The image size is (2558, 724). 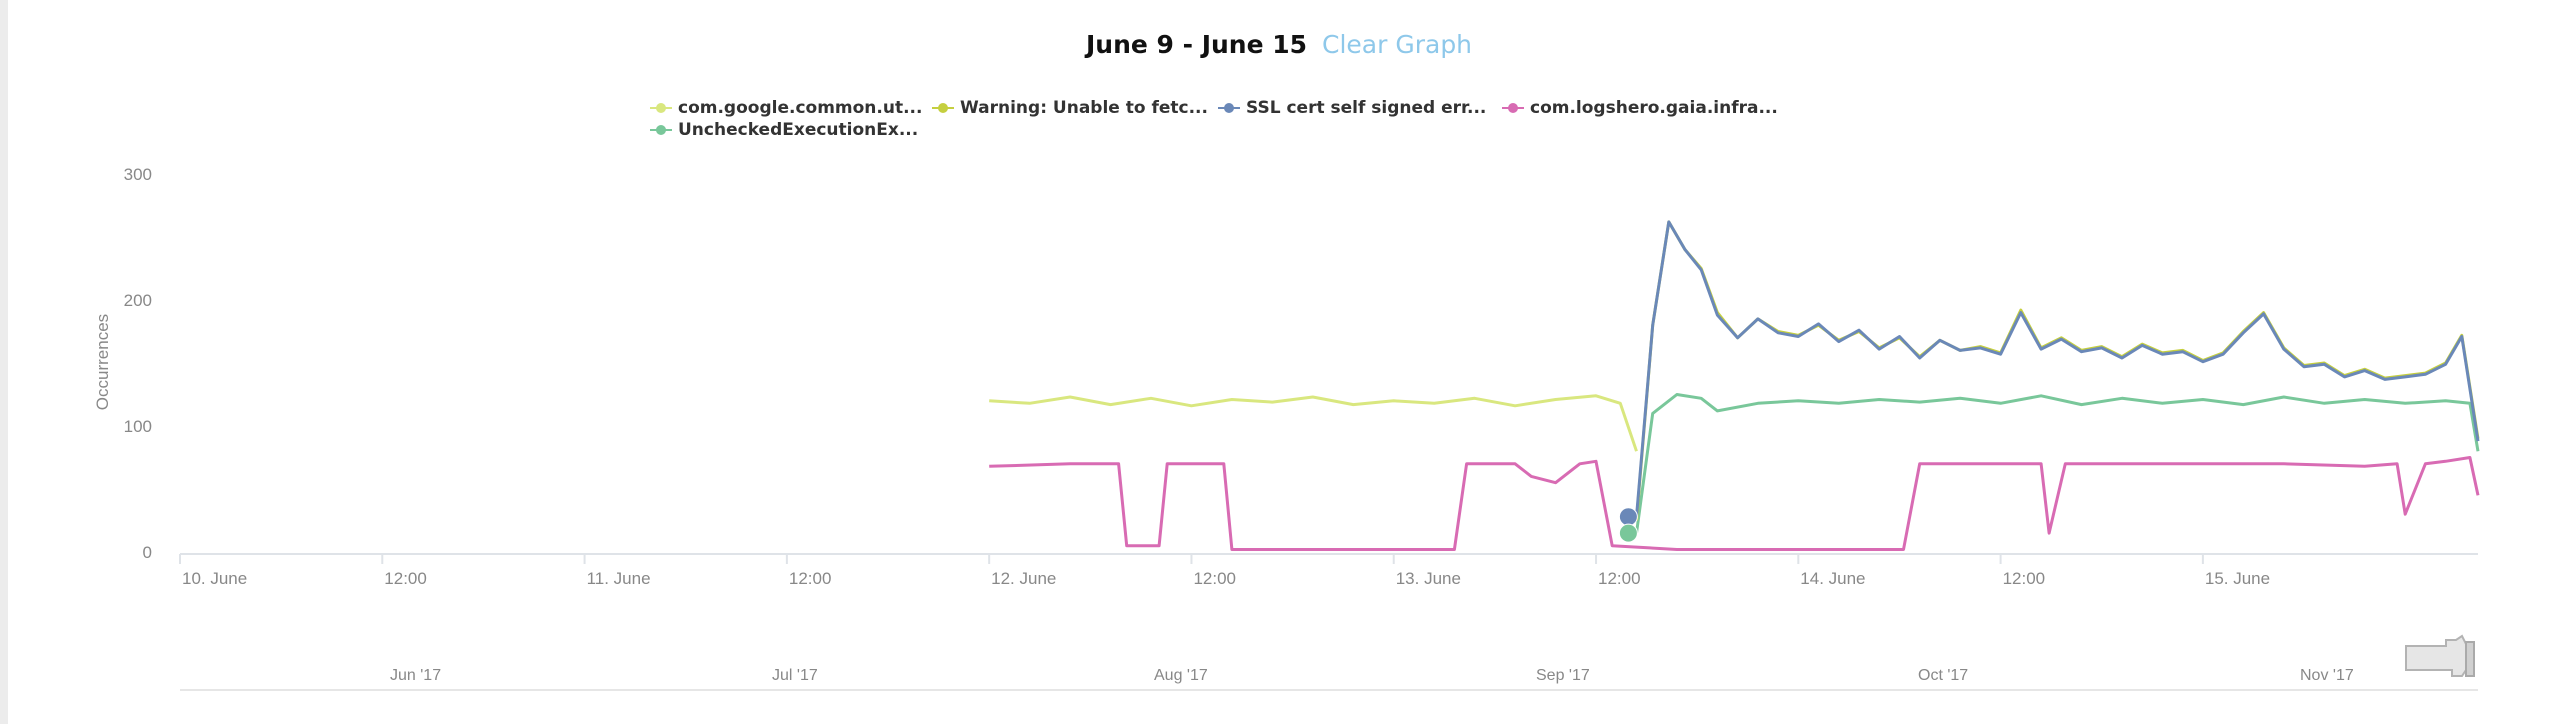 What do you see at coordinates (415, 675) in the screenshot?
I see `navigator-tick-label: Jun '17` at bounding box center [415, 675].